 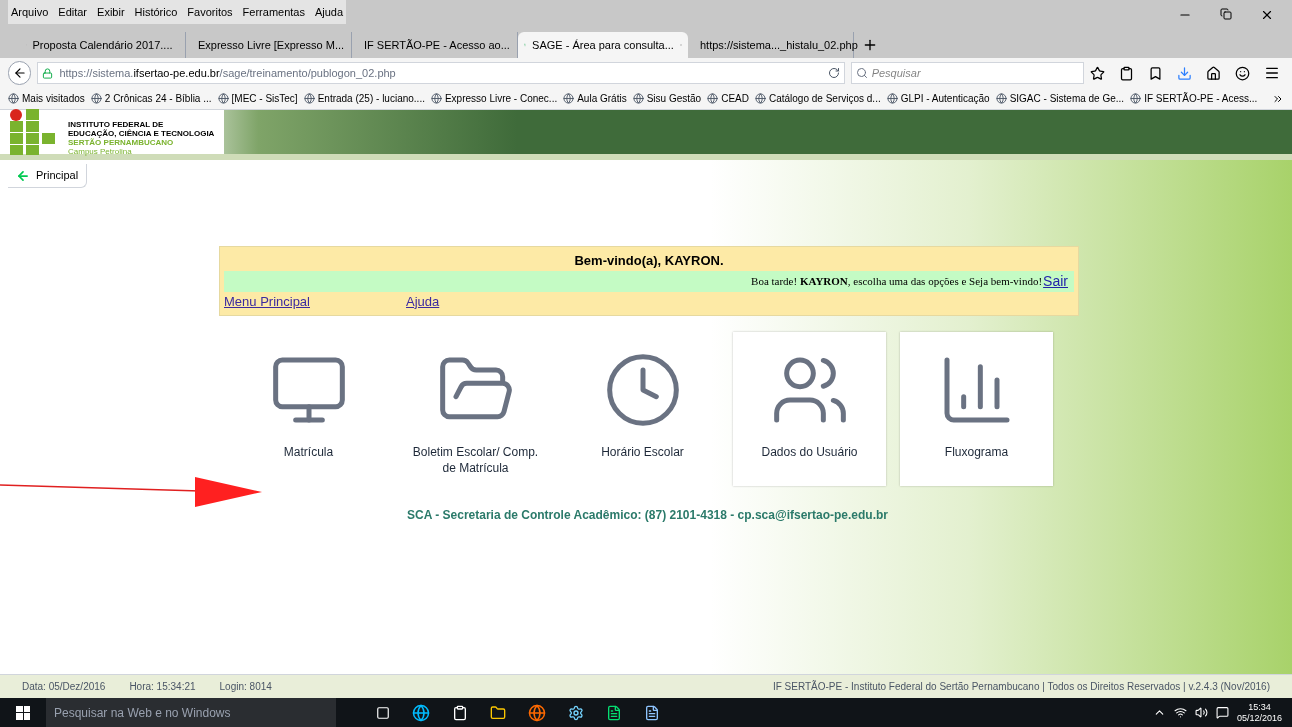 I want to click on footer-time: Hora: 15:34:21, so click(x=162, y=687).